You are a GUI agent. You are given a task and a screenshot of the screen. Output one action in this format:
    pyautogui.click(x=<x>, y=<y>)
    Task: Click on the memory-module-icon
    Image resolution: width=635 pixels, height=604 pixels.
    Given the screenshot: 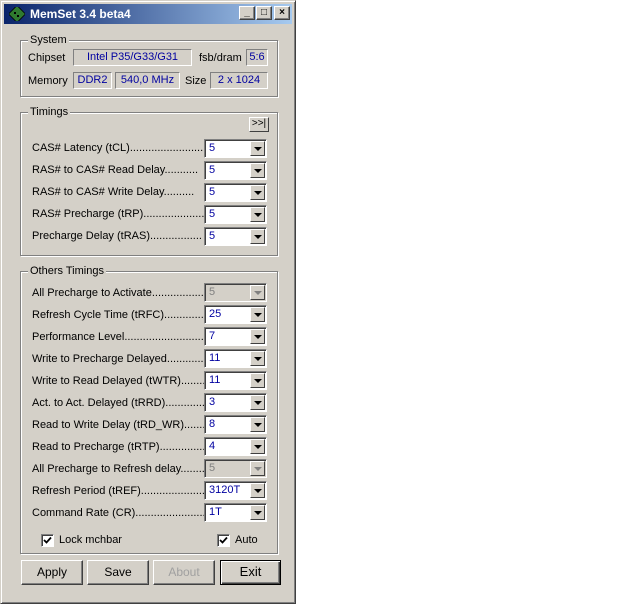 What is the action you would take?
    pyautogui.click(x=17, y=14)
    